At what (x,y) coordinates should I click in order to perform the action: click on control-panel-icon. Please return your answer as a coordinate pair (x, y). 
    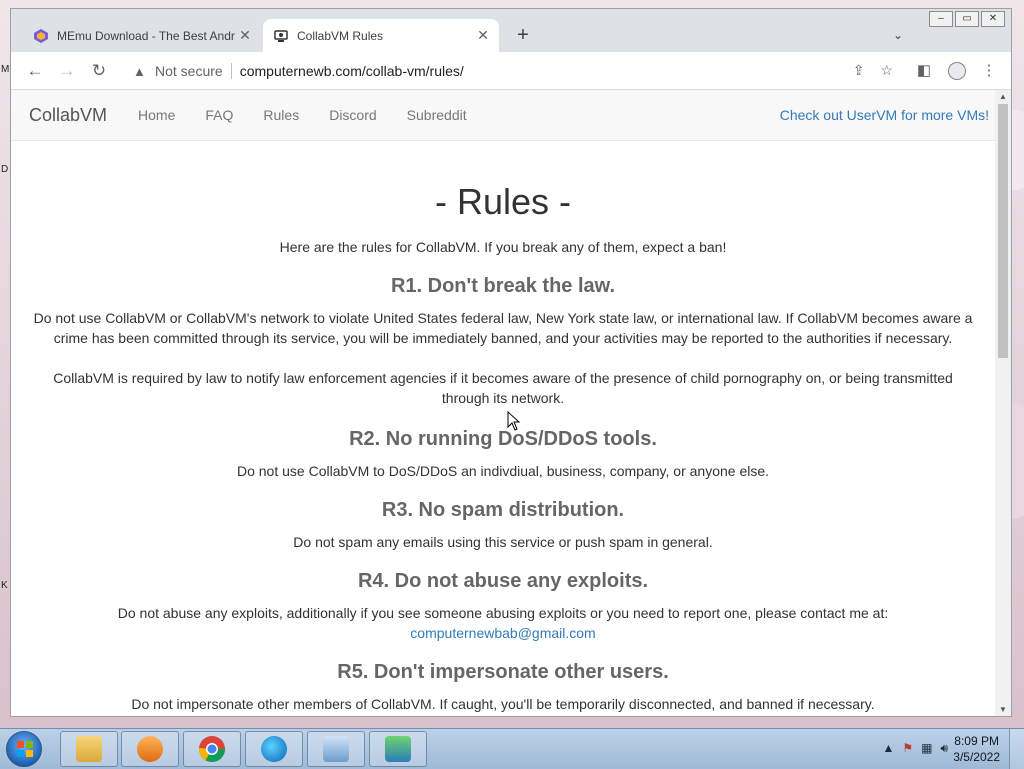
    Looking at the image, I should click on (336, 749).